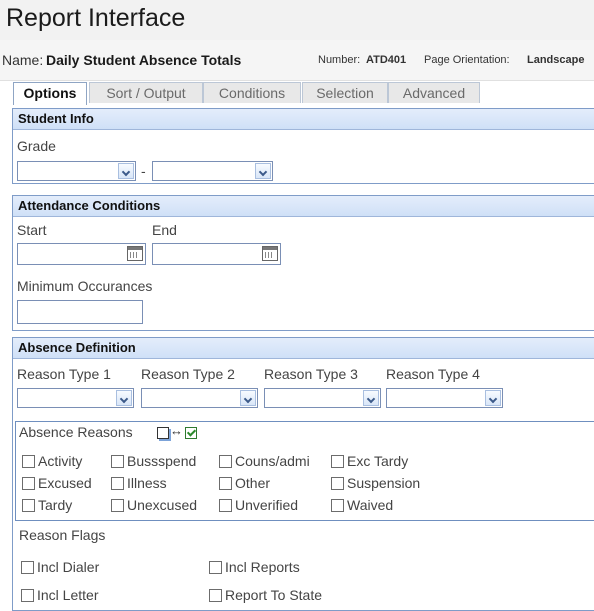 The width and height of the screenshot is (594, 611). Describe the element at coordinates (162, 461) in the screenshot. I see `reason-label-bussspend: Bussspend` at that location.